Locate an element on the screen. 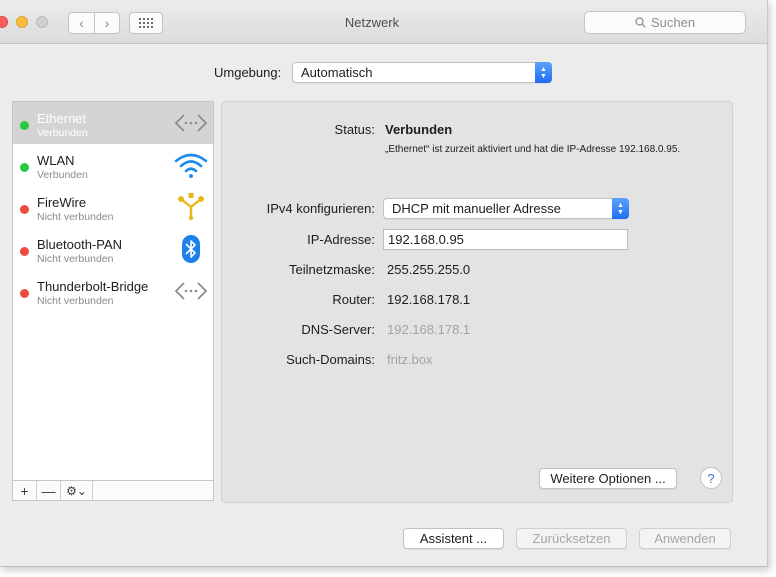  status-label: Status: is located at coordinates (354, 129).